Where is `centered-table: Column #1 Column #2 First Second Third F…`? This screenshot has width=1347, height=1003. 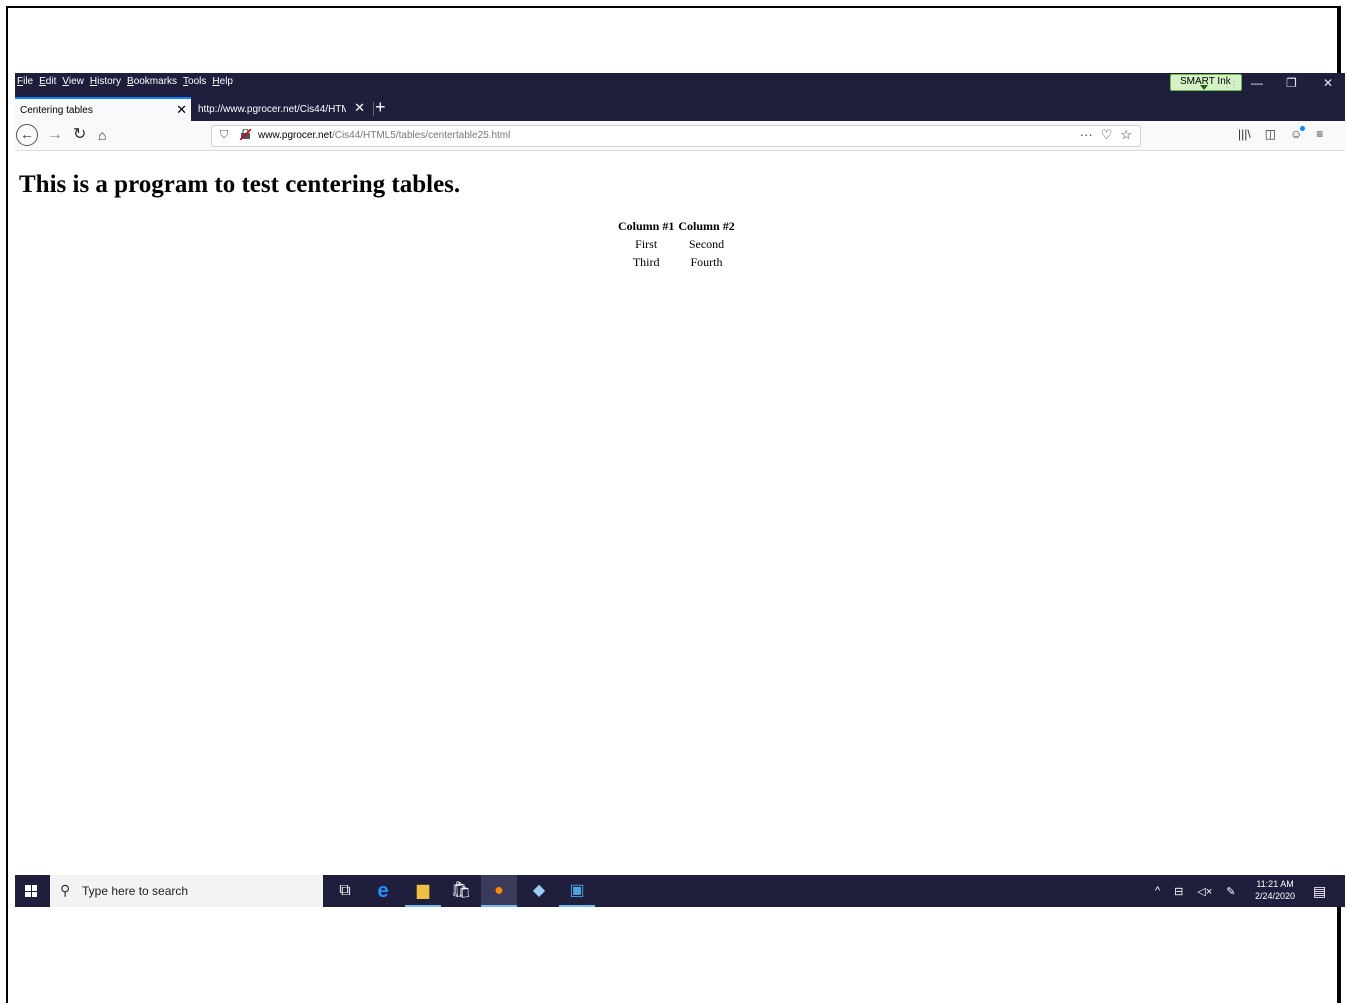 centered-table: Column #1 Column #2 First Second Third F… is located at coordinates (676, 244).